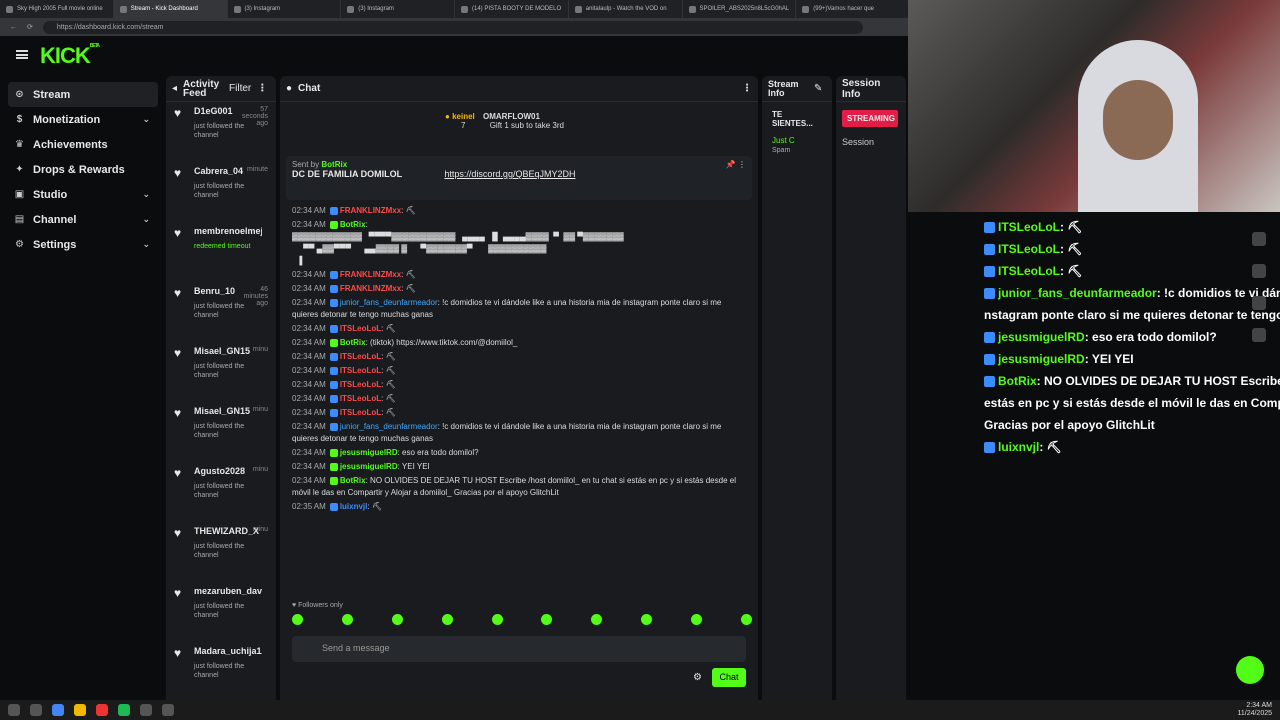 The height and width of the screenshot is (720, 1280). I want to click on sidebar-item-monetization: $ Monetization ⌄, so click(83, 119).